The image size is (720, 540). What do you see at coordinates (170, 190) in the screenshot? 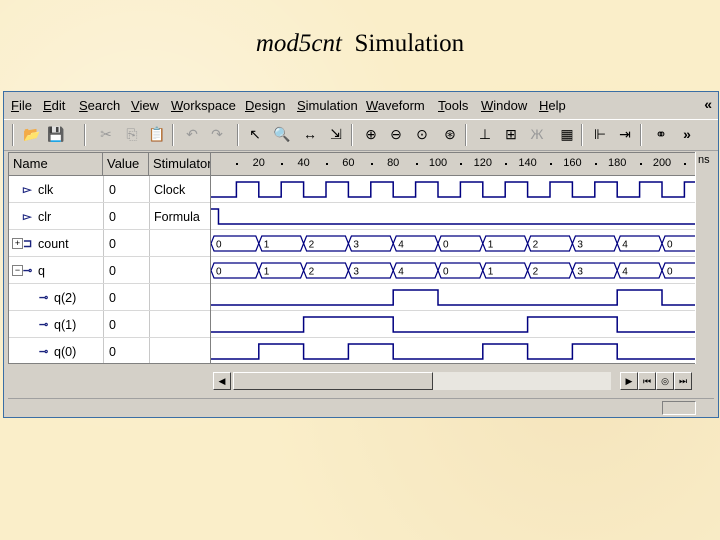
I see `signal-stimulator: Clock` at bounding box center [170, 190].